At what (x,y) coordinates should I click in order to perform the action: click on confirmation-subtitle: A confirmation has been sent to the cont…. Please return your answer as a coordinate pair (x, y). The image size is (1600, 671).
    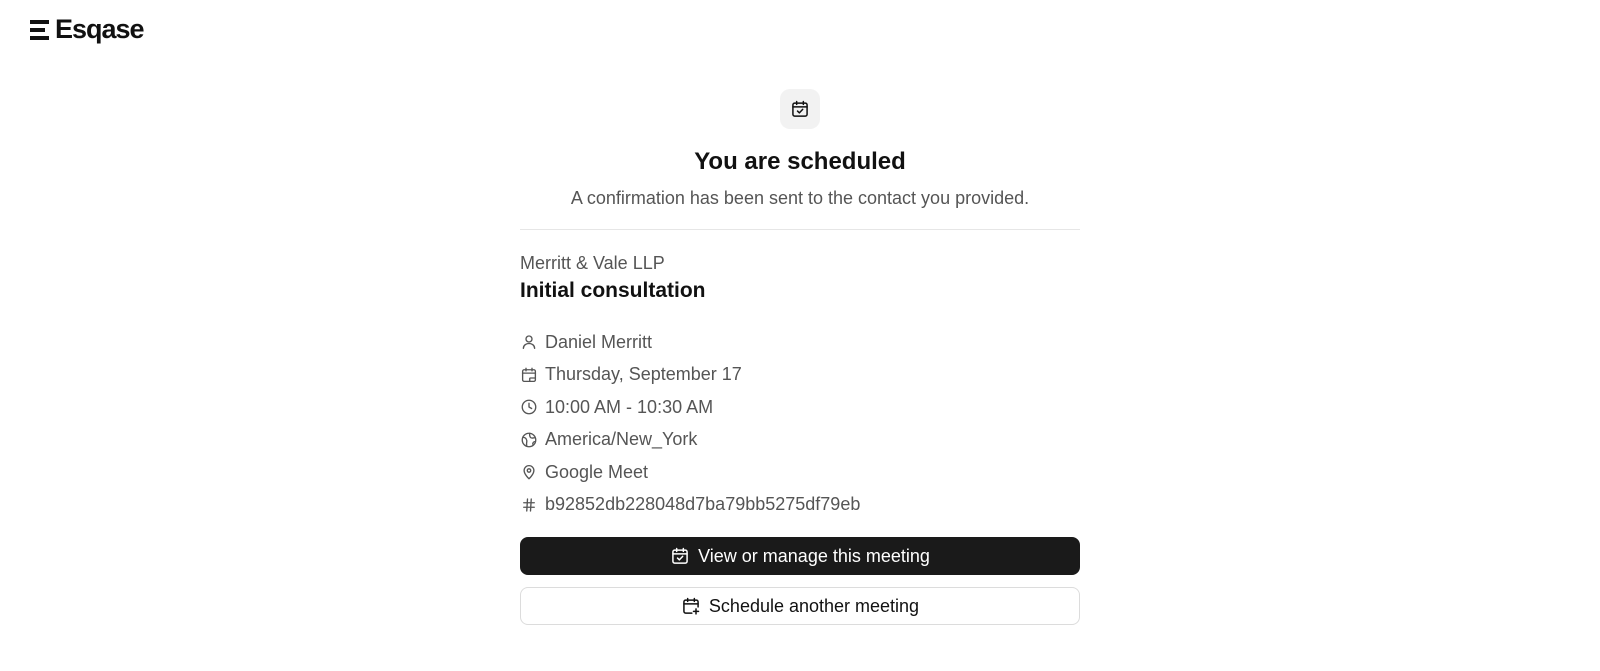
    Looking at the image, I should click on (800, 198).